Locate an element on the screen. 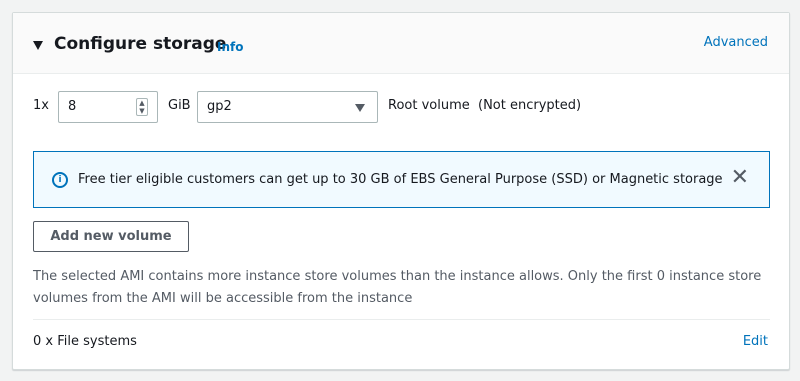 This screenshot has width=800, height=381. edit-link: Edit is located at coordinates (755, 341).